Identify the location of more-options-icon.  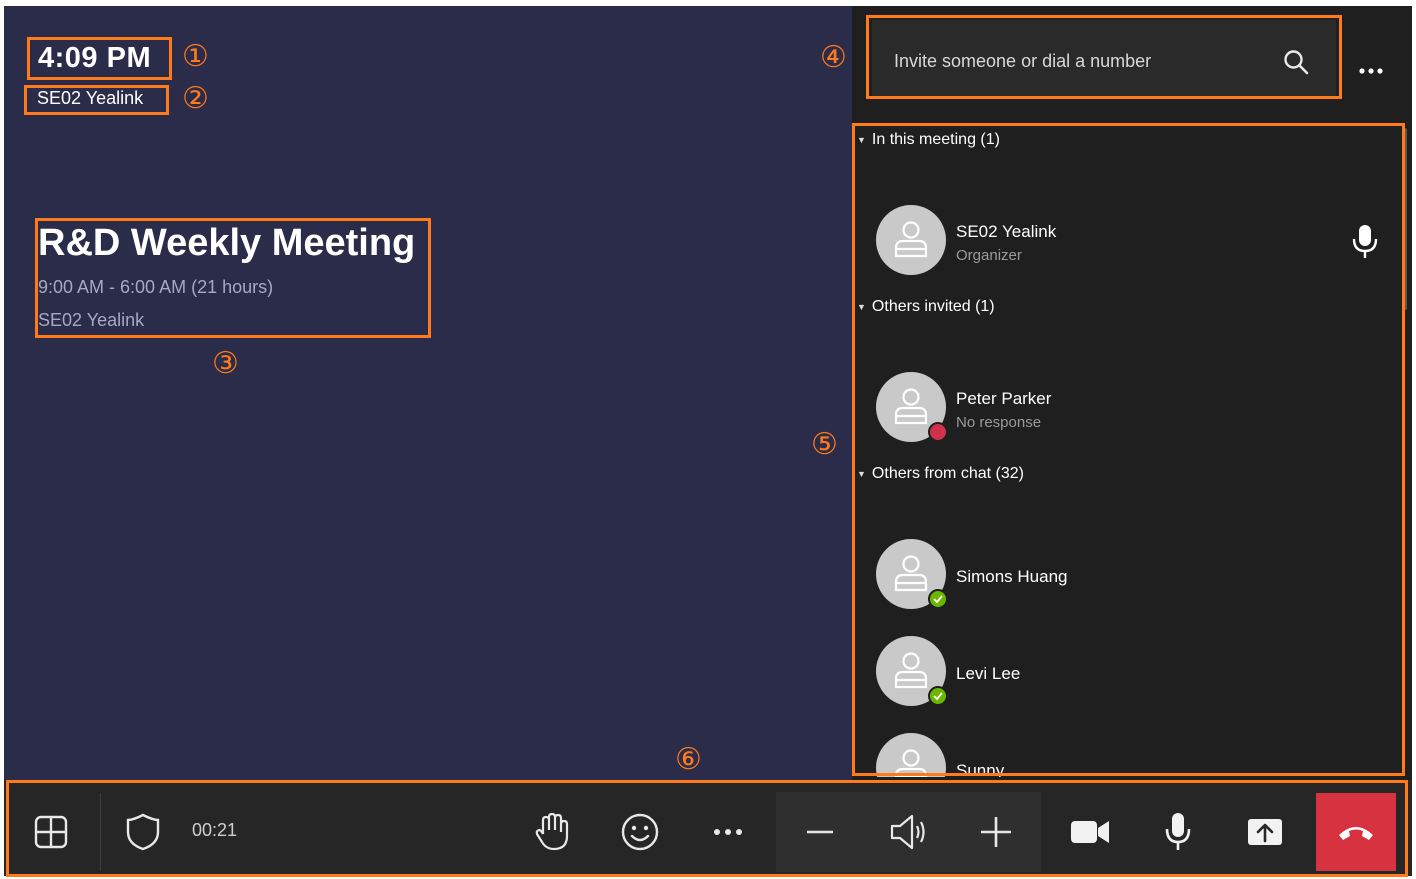
(1371, 70).